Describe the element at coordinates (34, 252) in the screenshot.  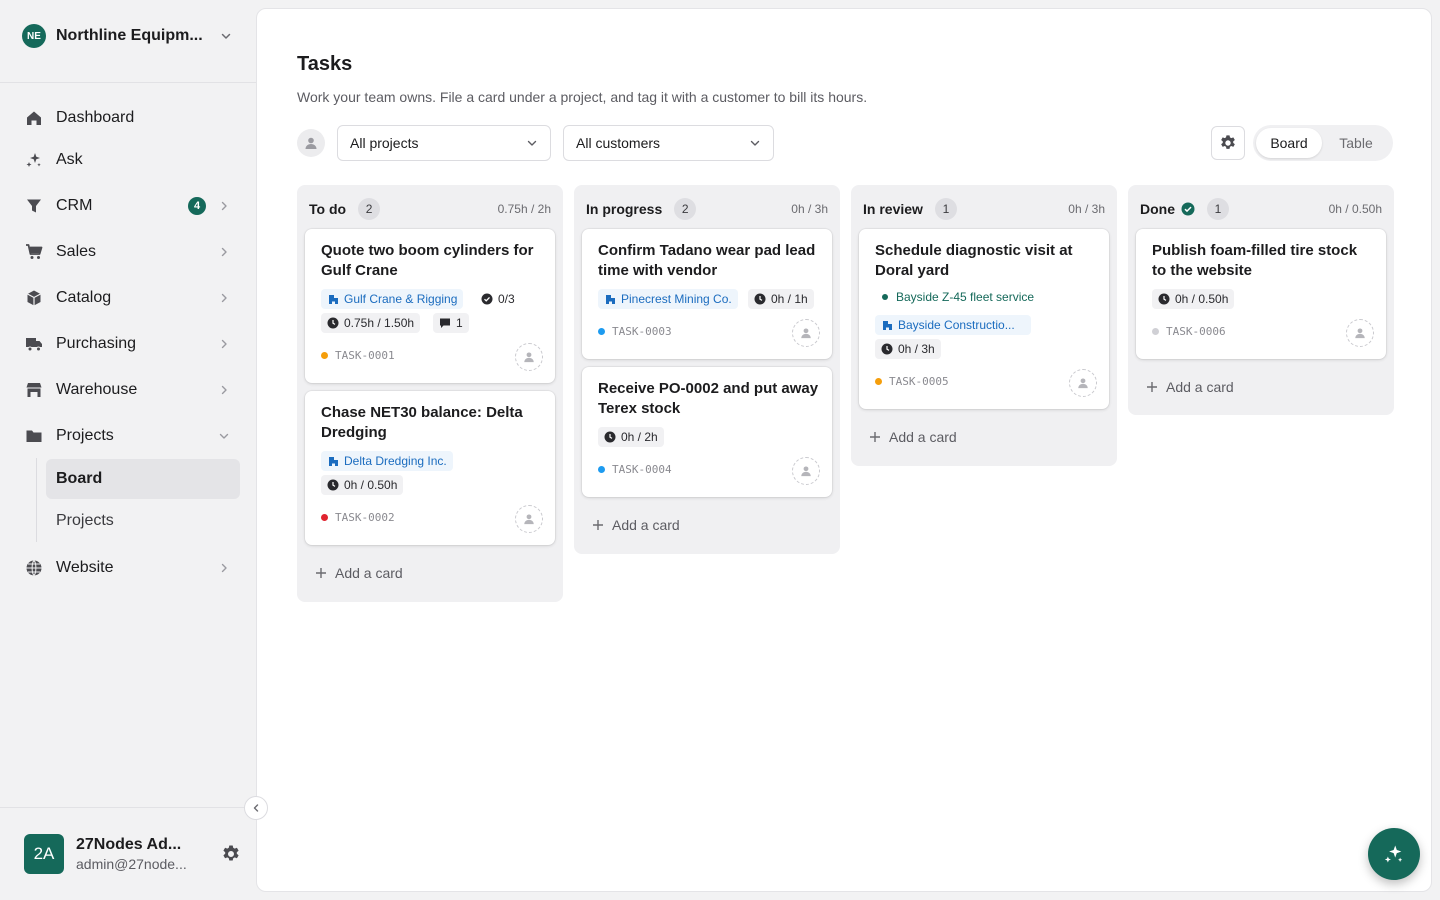
I see `cart-icon` at that location.